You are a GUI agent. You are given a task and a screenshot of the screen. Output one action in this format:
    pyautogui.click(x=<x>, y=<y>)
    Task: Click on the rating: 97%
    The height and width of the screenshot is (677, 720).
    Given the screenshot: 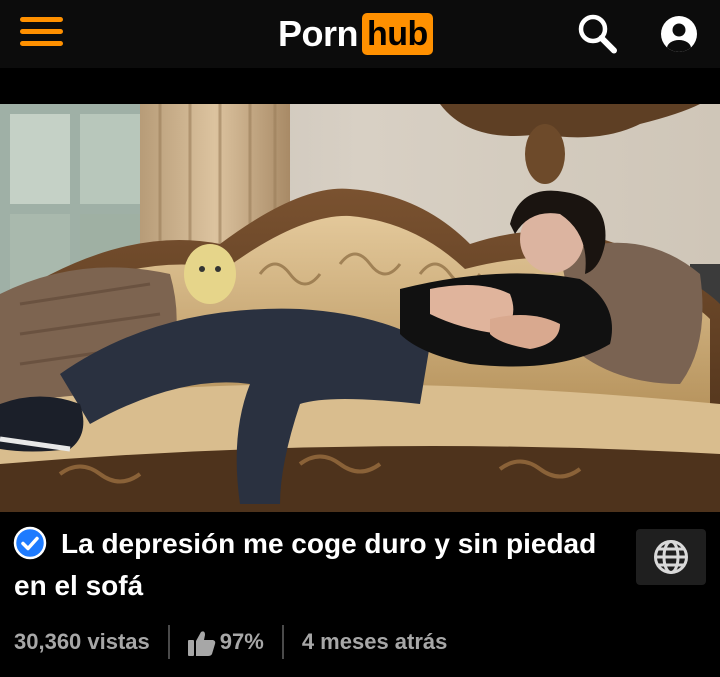 What is the action you would take?
    pyautogui.click(x=225, y=642)
    